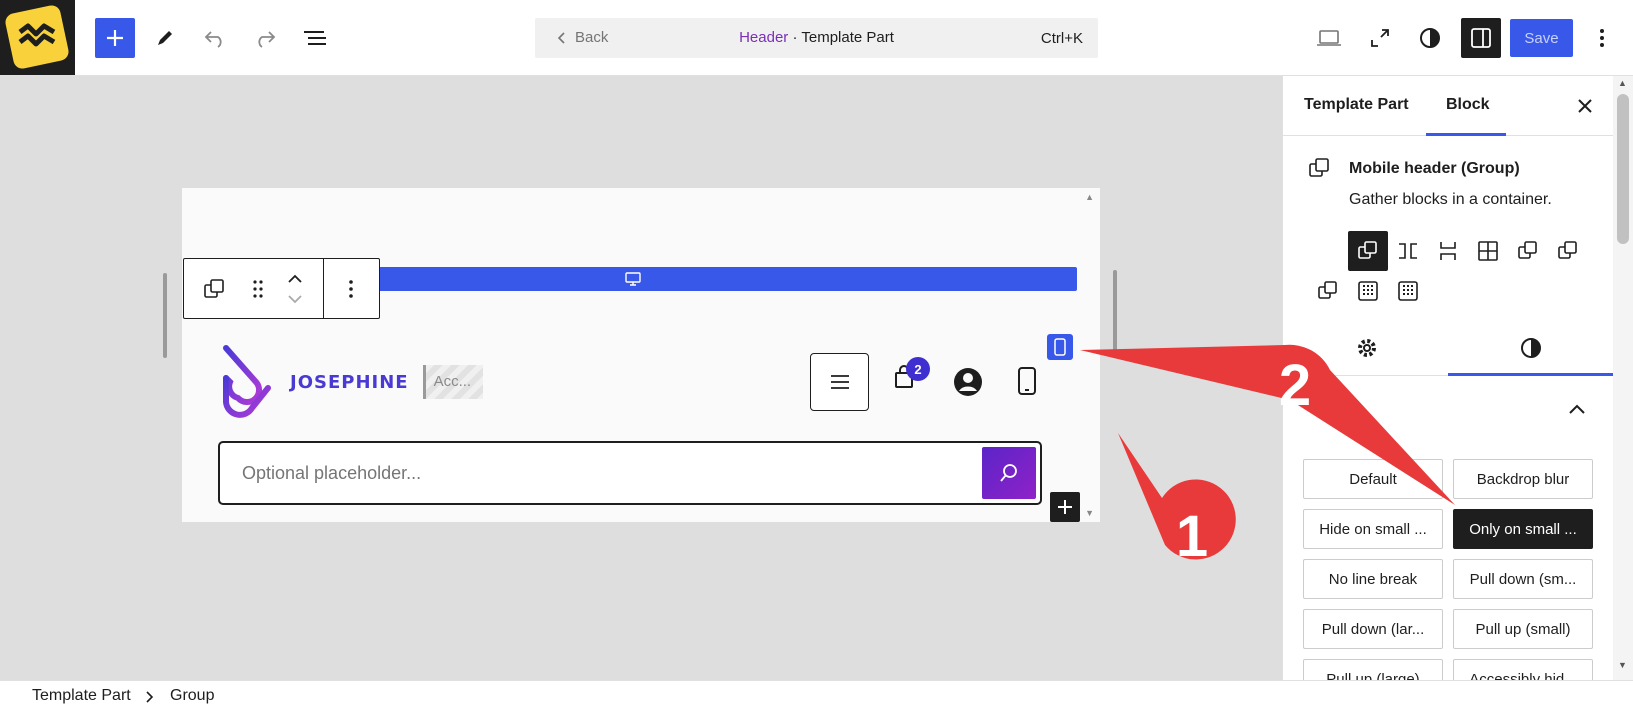  What do you see at coordinates (165, 315) in the screenshot?
I see `resize-handle-left` at bounding box center [165, 315].